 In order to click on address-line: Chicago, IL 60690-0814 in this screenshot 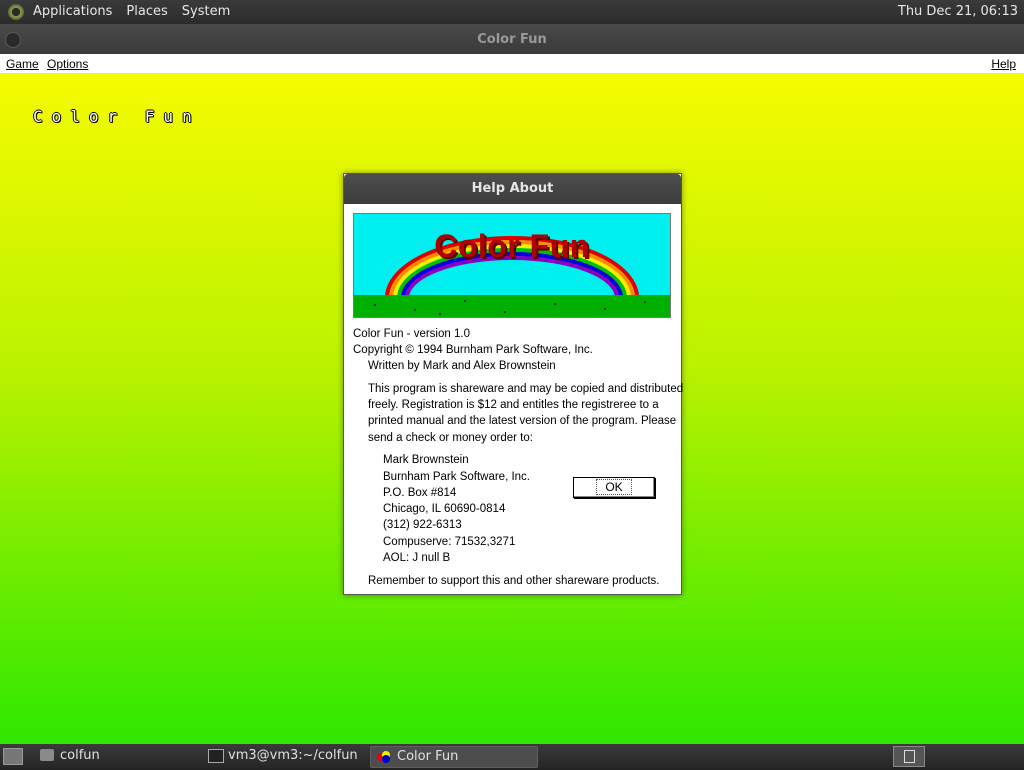, I will do `click(444, 509)`.